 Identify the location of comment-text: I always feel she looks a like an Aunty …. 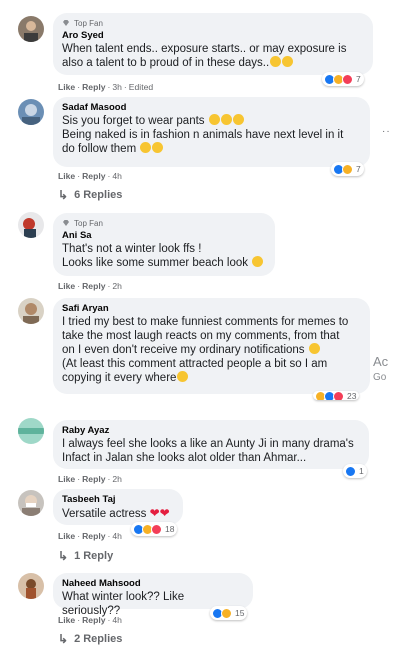
(208, 451).